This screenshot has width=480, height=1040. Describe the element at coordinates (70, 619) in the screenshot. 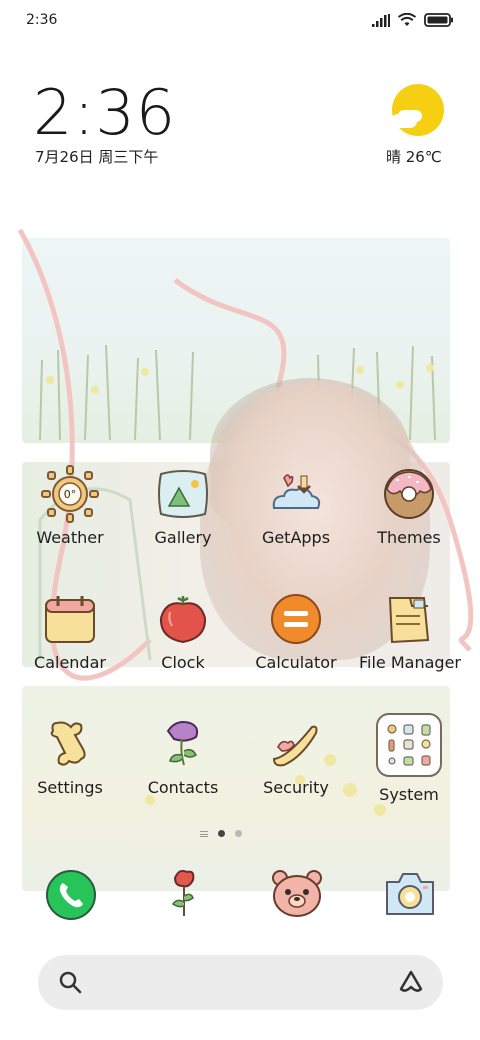

I see `calendar-icon` at that location.